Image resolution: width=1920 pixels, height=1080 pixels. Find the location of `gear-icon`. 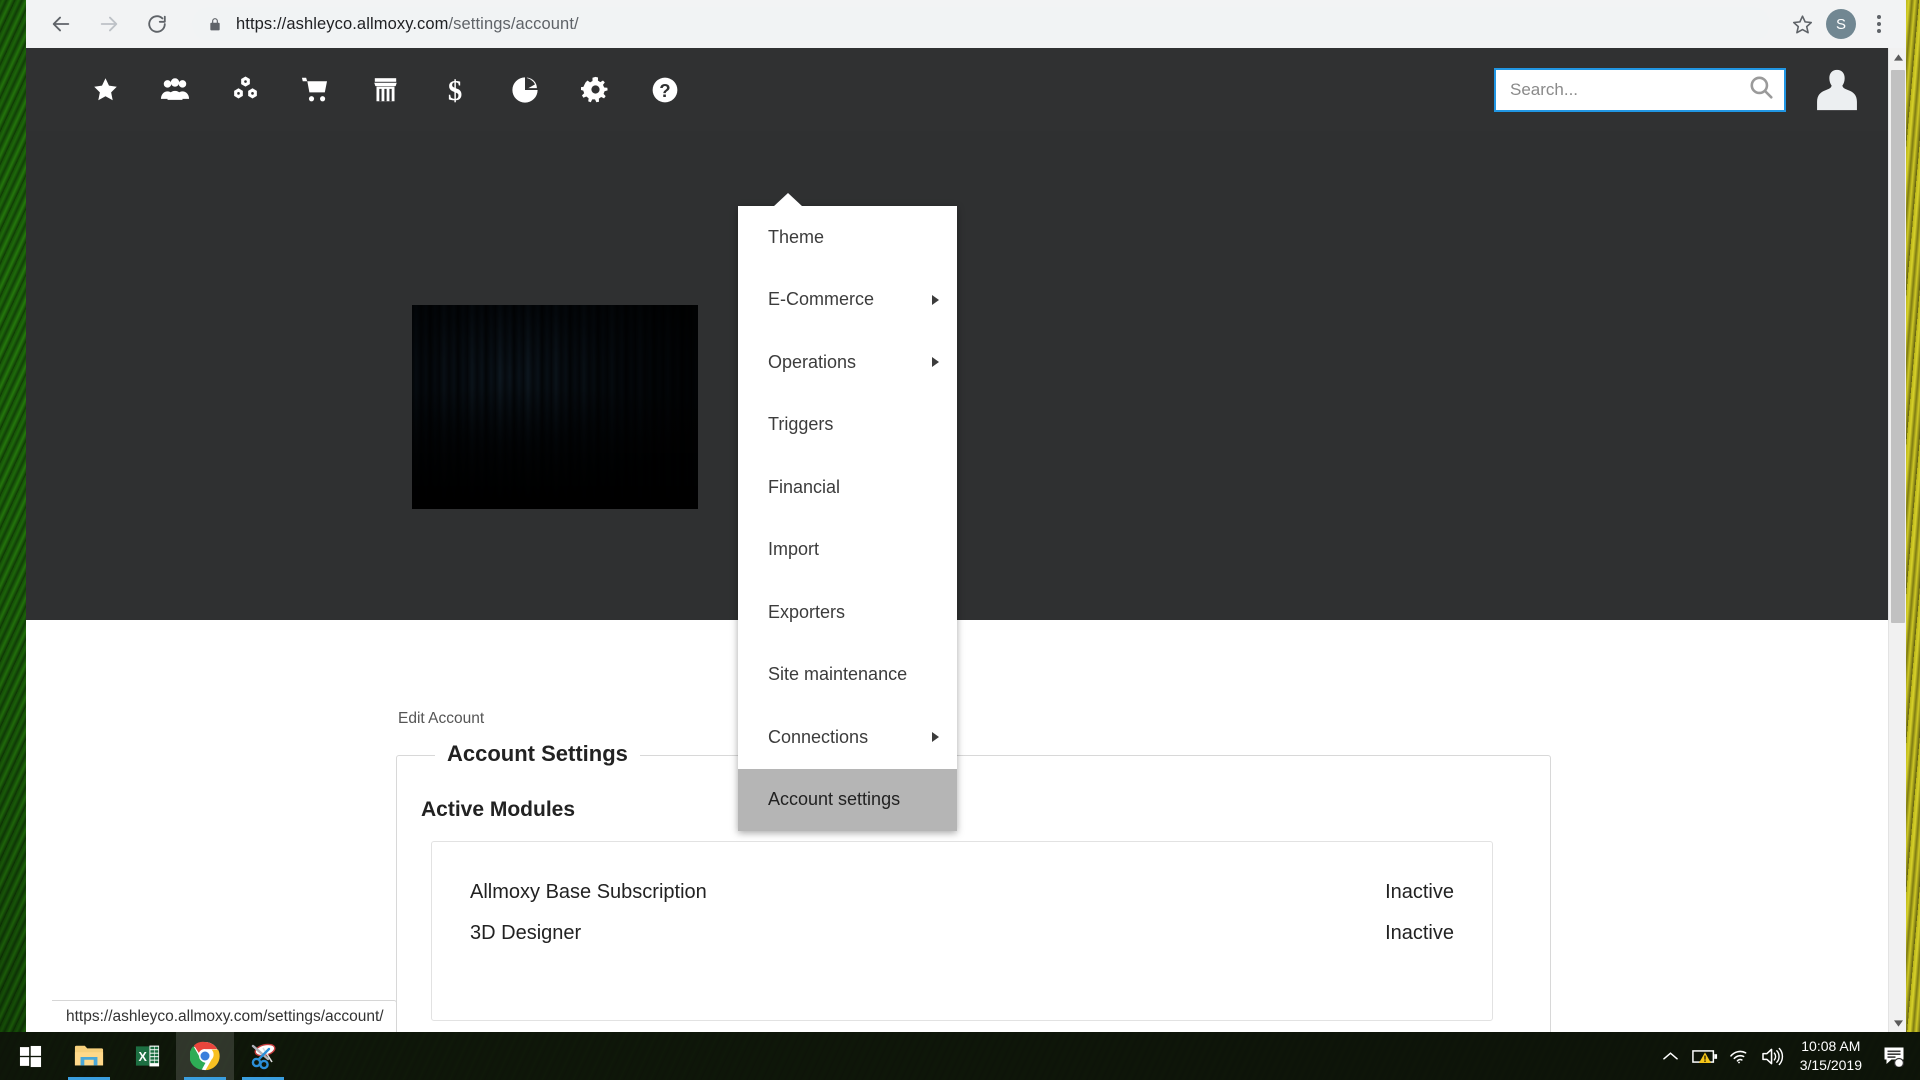

gear-icon is located at coordinates (594, 89).